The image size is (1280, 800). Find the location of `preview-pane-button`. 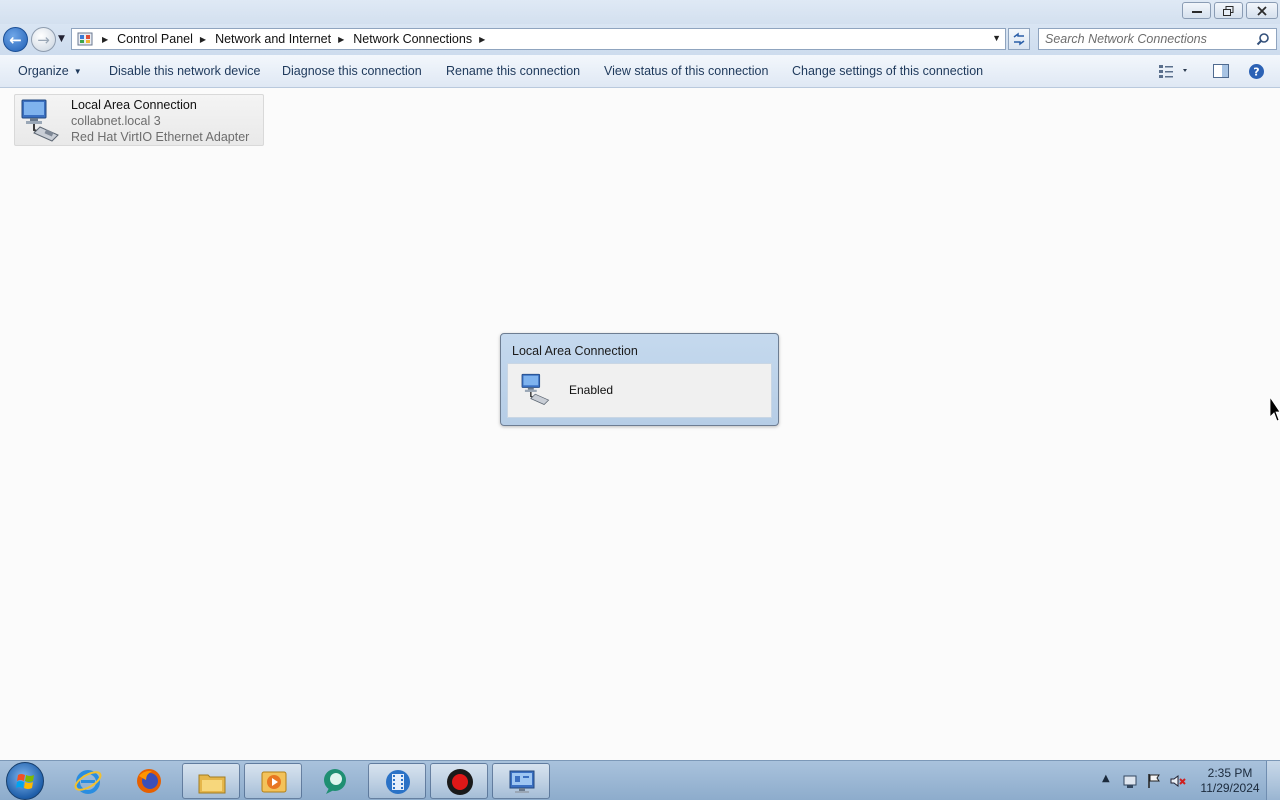

preview-pane-button is located at coordinates (1221, 71).